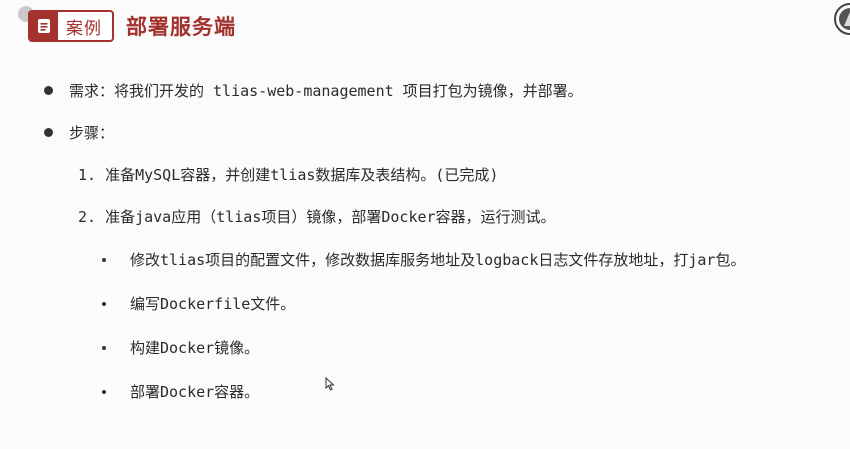 The height and width of the screenshot is (449, 850). I want to click on substep-item: 部署Docker容器。, so click(180, 391).